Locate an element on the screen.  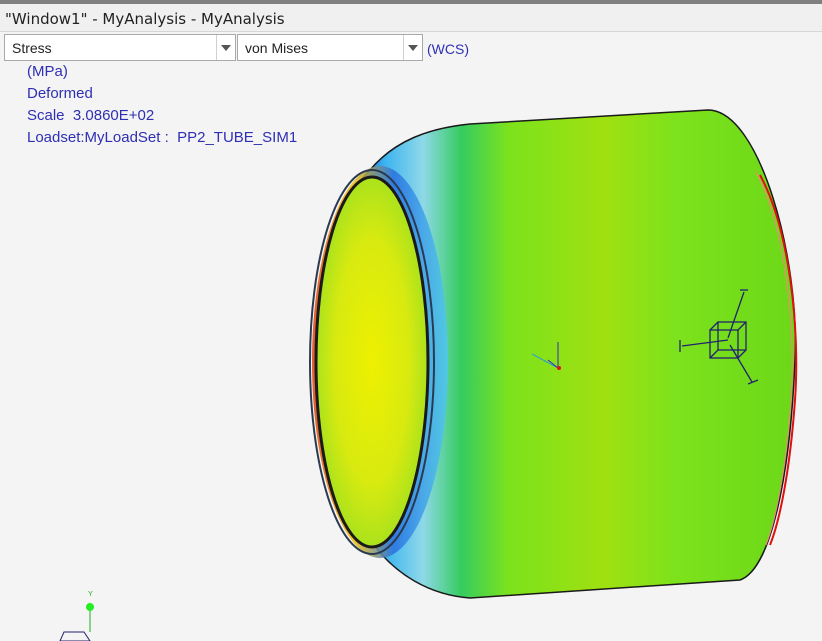
legend-scale-row: Scale 3.0860E+02 is located at coordinates (90, 115).